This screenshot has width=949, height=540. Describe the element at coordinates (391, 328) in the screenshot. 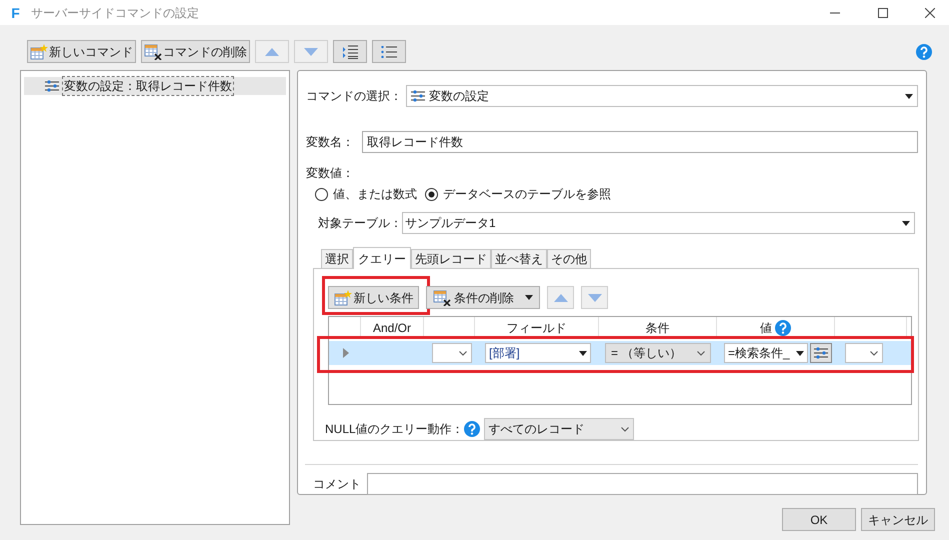

I see `column-header: And/Or` at that location.